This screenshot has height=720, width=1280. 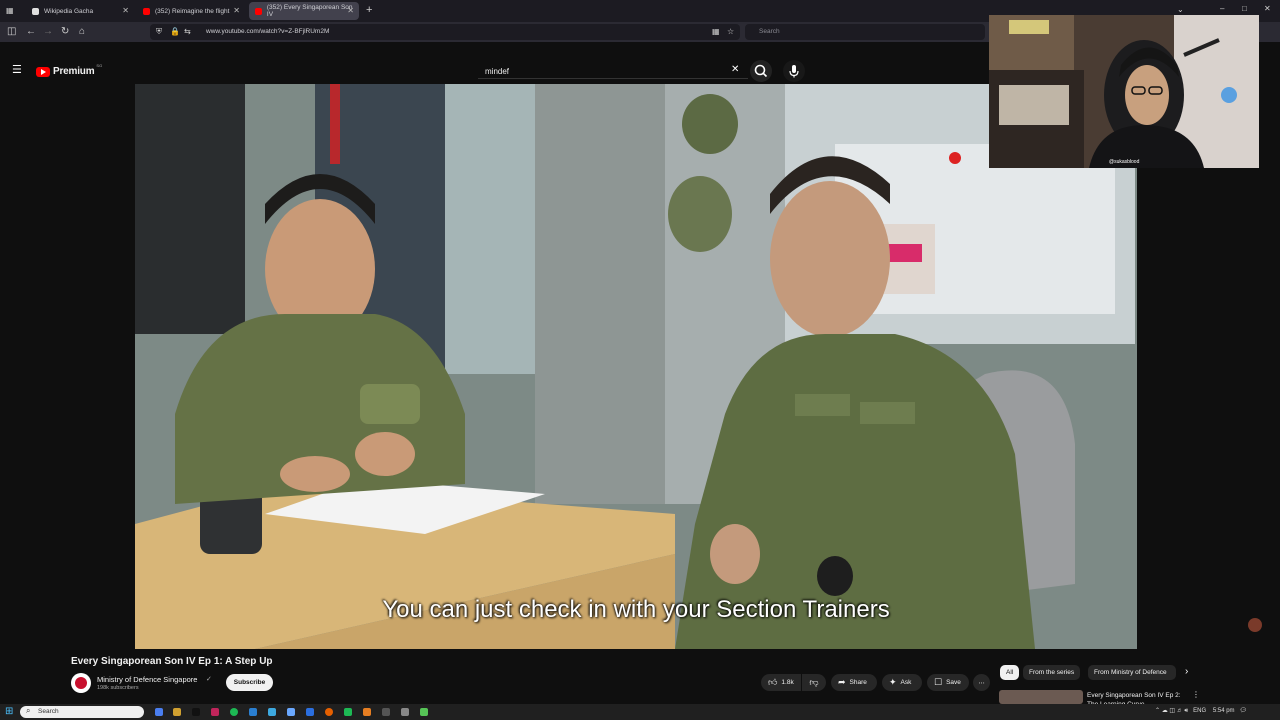 I want to click on spotify-icon, so click(x=234, y=712).